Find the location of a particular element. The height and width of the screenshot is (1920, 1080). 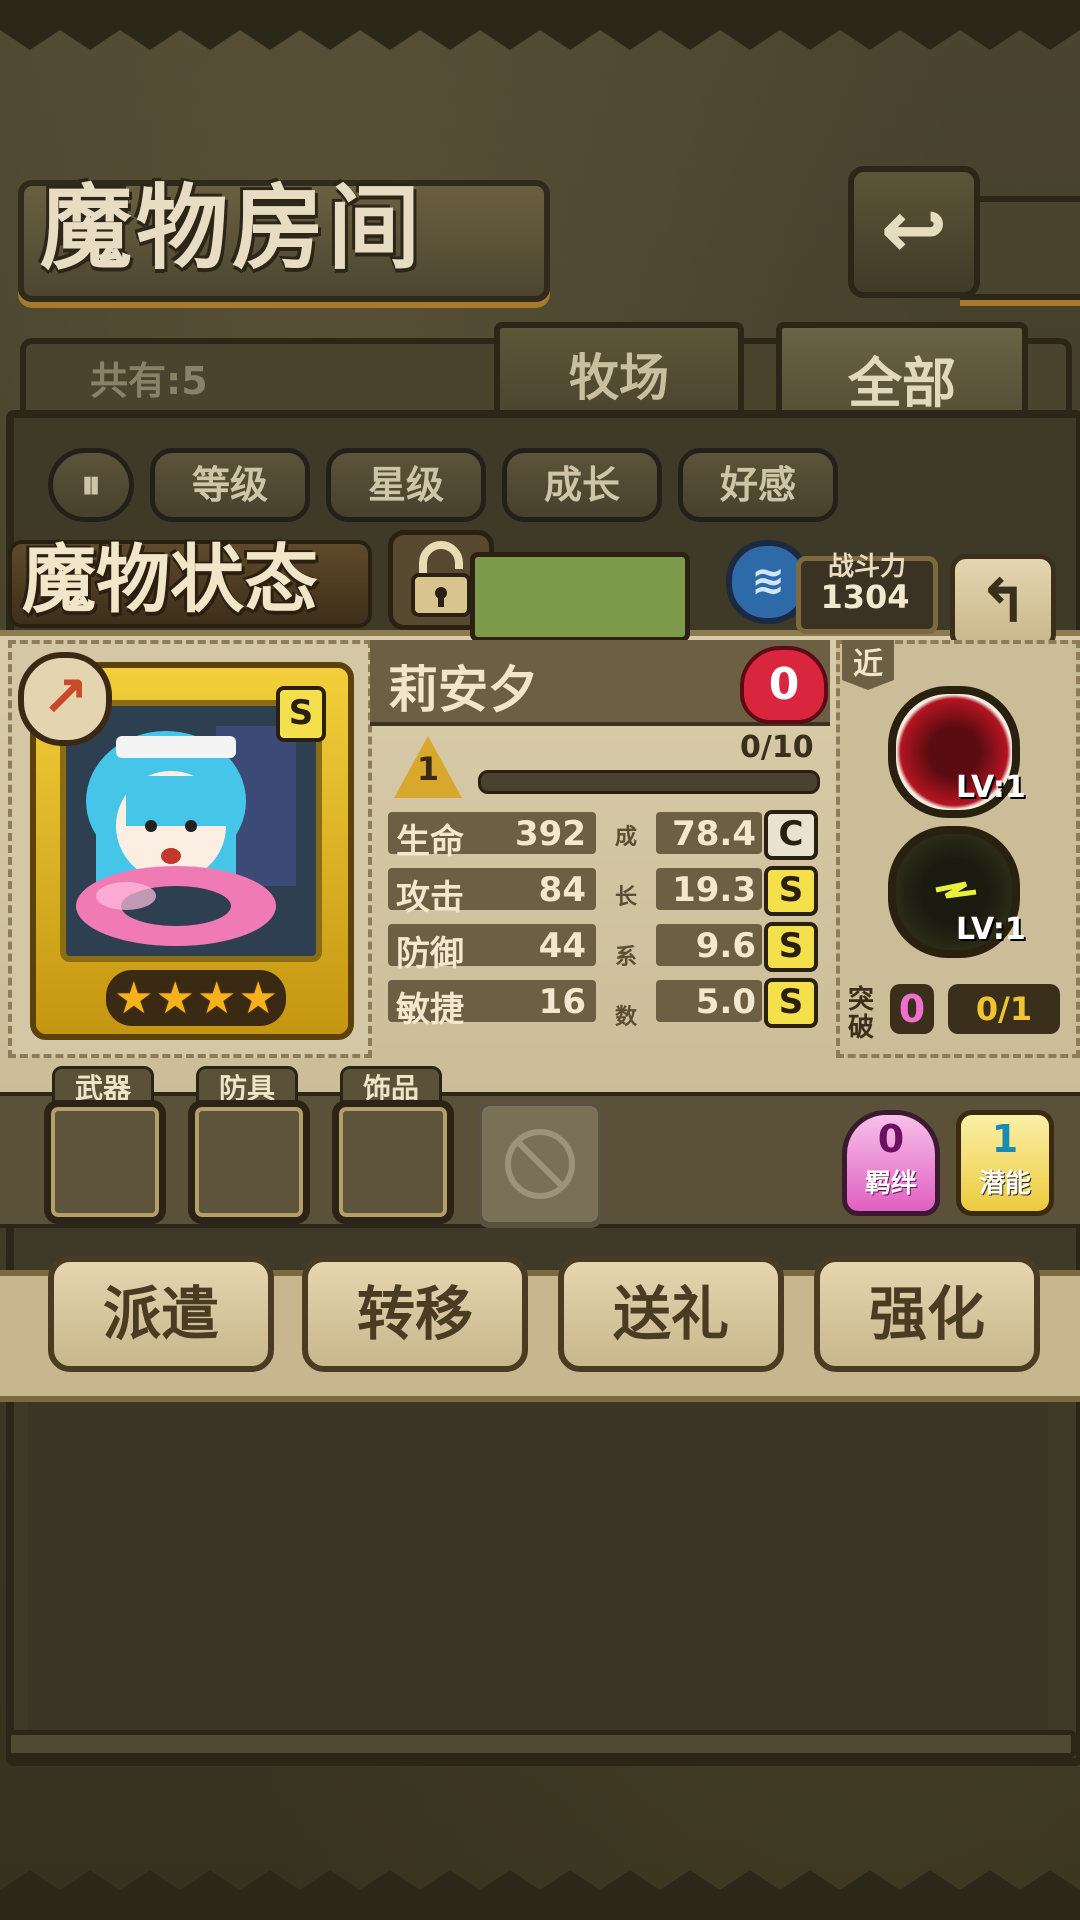

growth-label-char-4: 数 is located at coordinates (625, 1017).